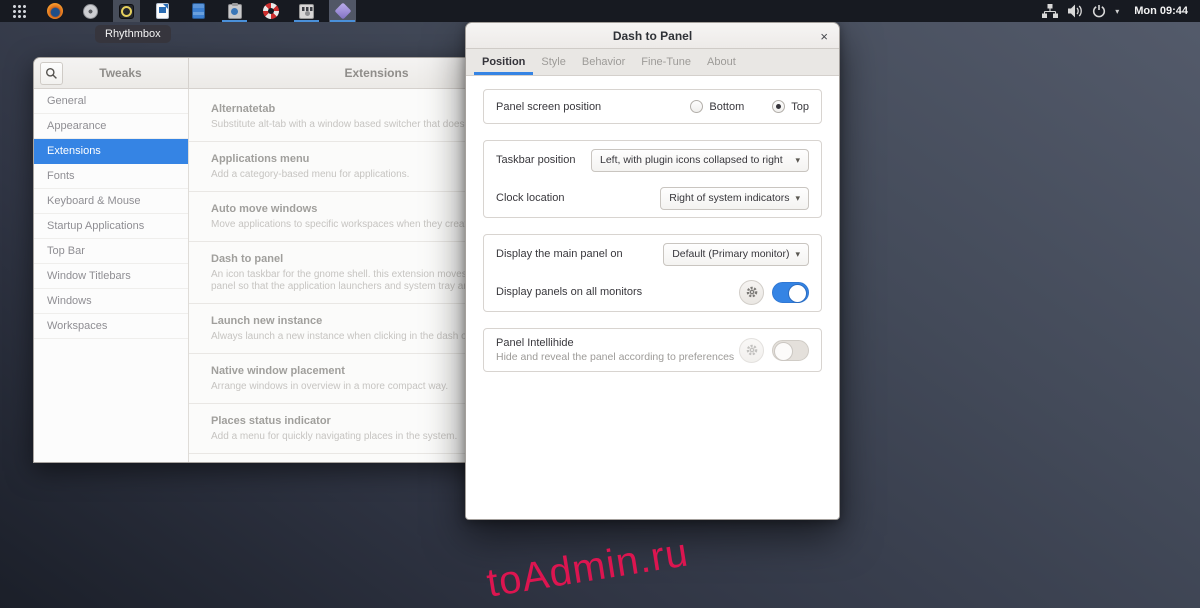  Describe the element at coordinates (559, 254) in the screenshot. I see `display-main-panel-label: Display the main panel on` at that location.